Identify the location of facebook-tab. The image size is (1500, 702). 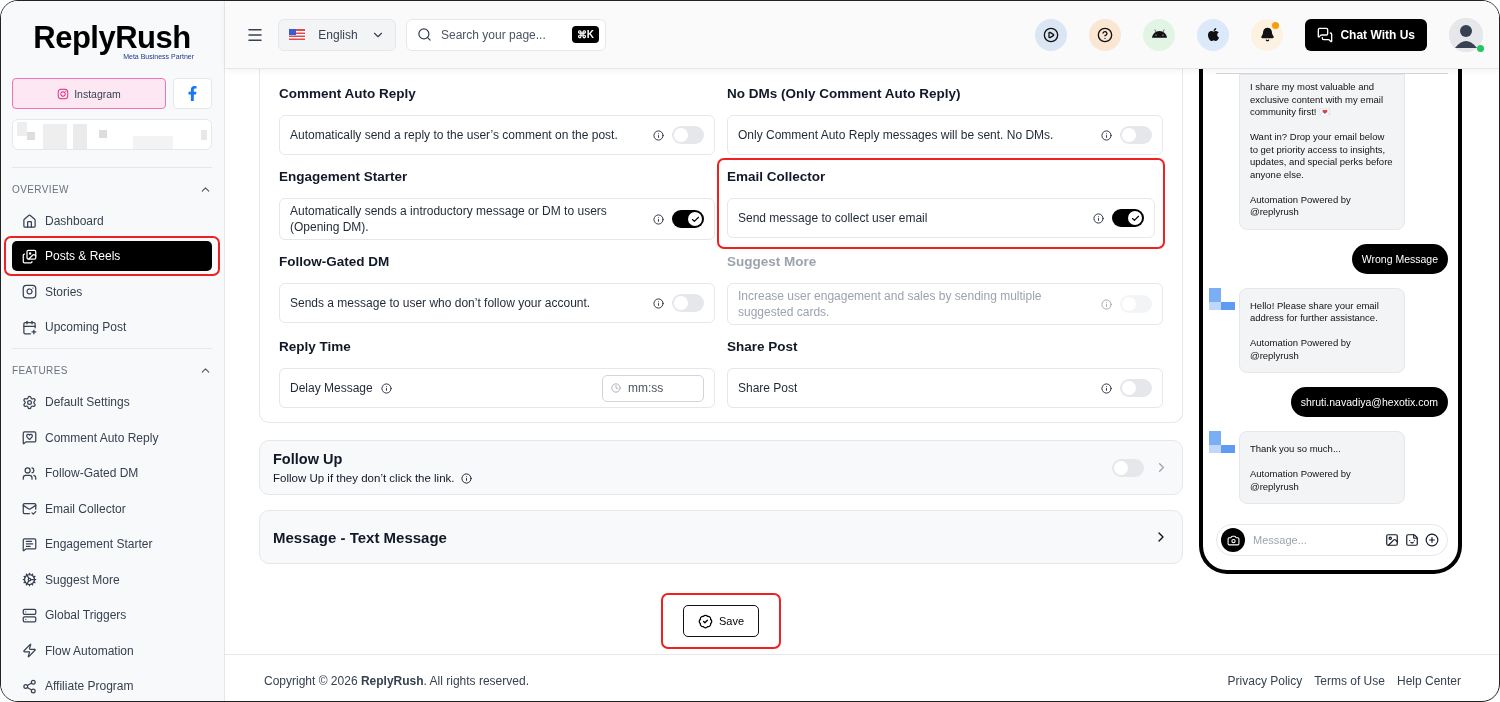
(192, 93).